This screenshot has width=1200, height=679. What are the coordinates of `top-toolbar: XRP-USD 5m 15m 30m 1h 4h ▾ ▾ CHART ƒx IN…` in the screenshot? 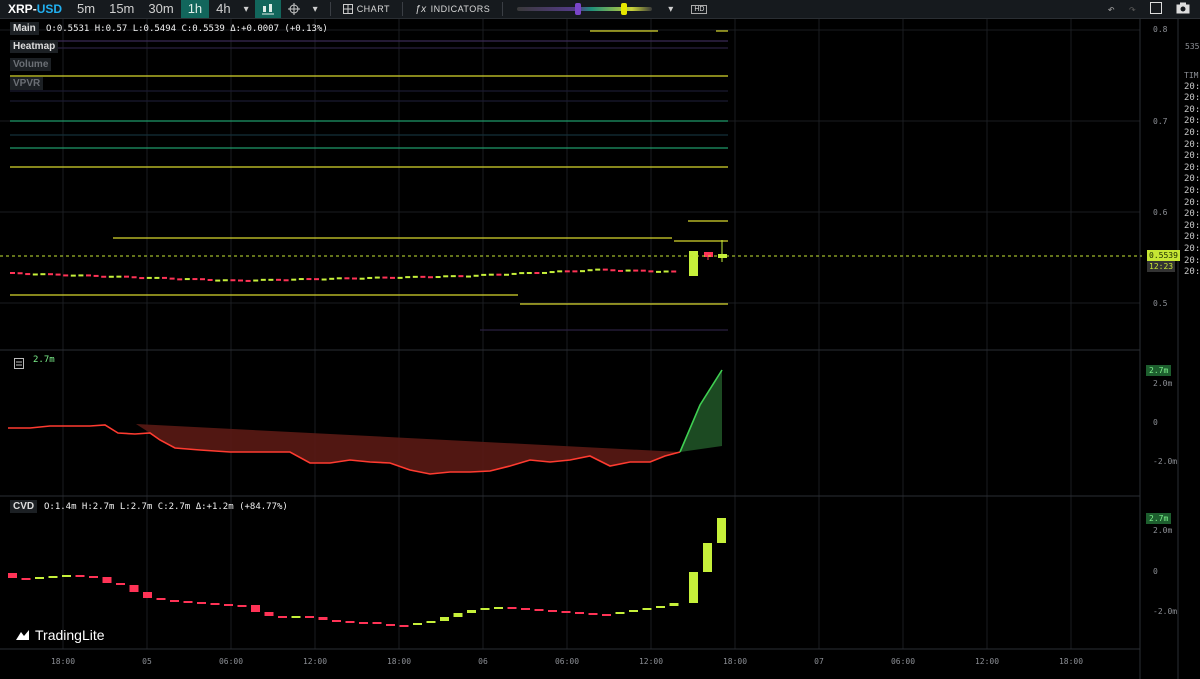 It's located at (600, 9).